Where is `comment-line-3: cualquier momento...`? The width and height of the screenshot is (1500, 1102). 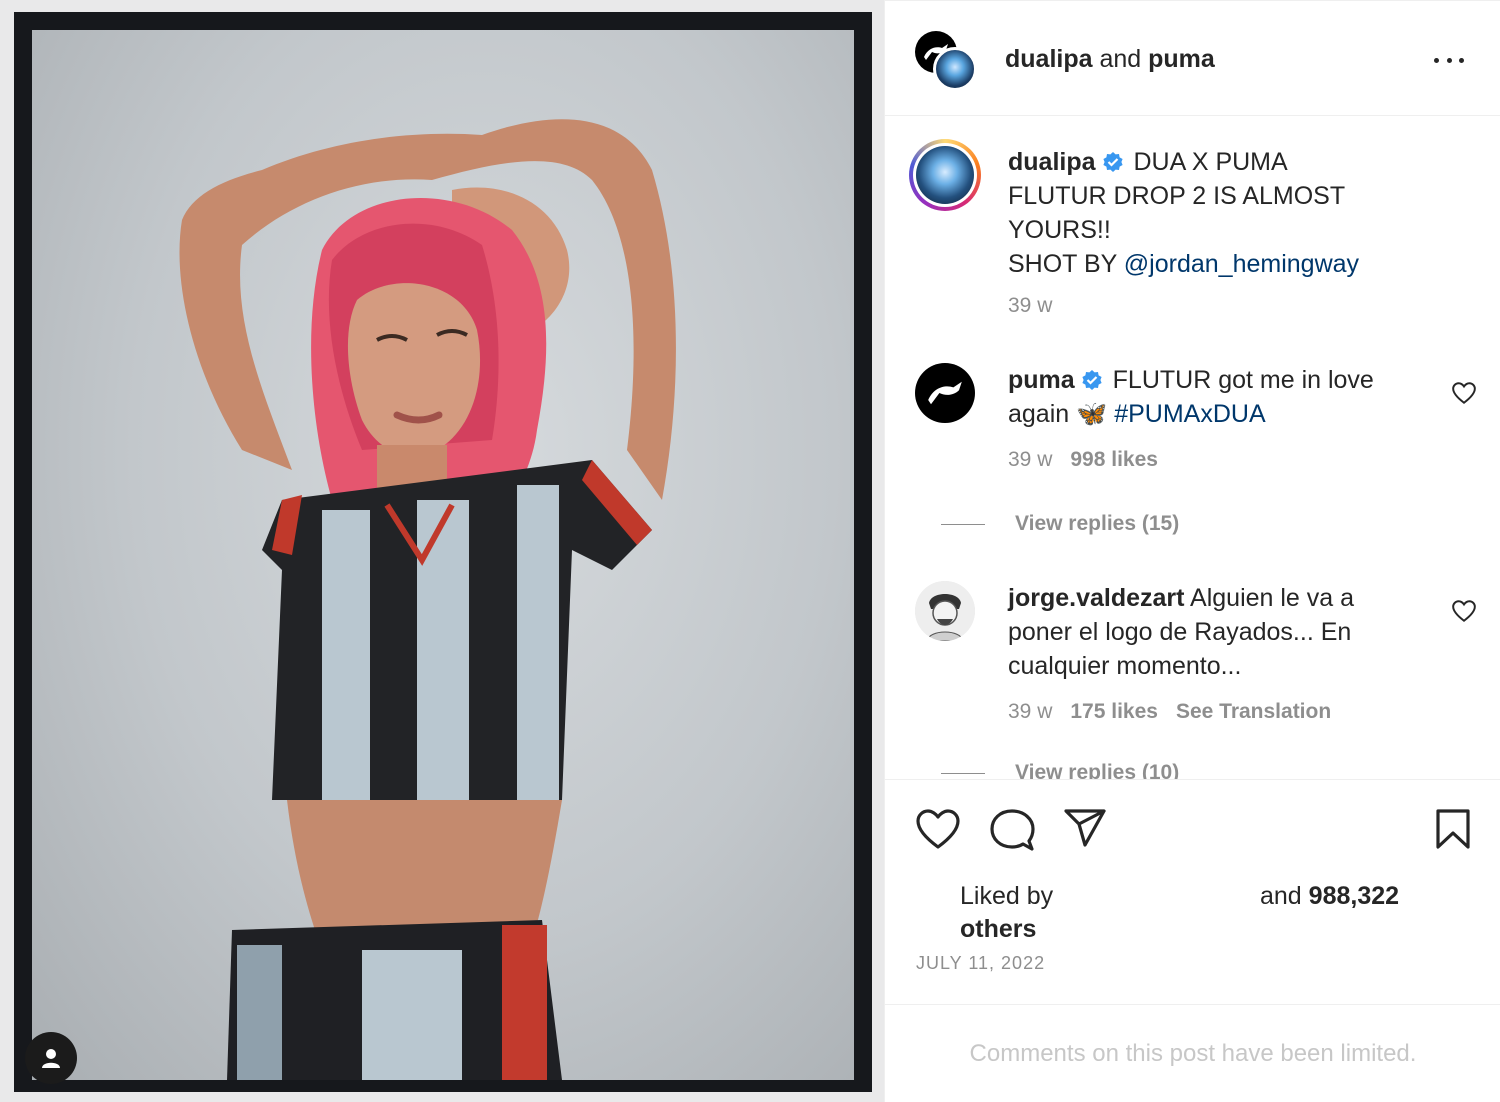 comment-line-3: cualquier momento... is located at coordinates (1125, 666).